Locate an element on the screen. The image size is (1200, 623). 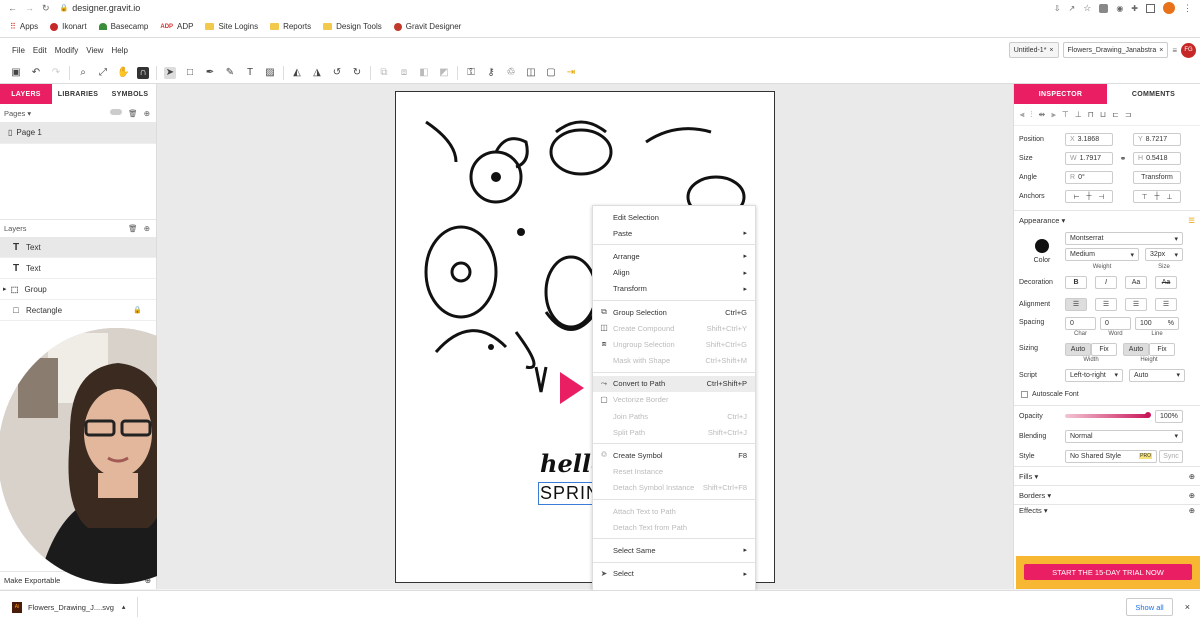
script-direction-select: Left-to-right ▾ is located at coordinates (1094, 375).